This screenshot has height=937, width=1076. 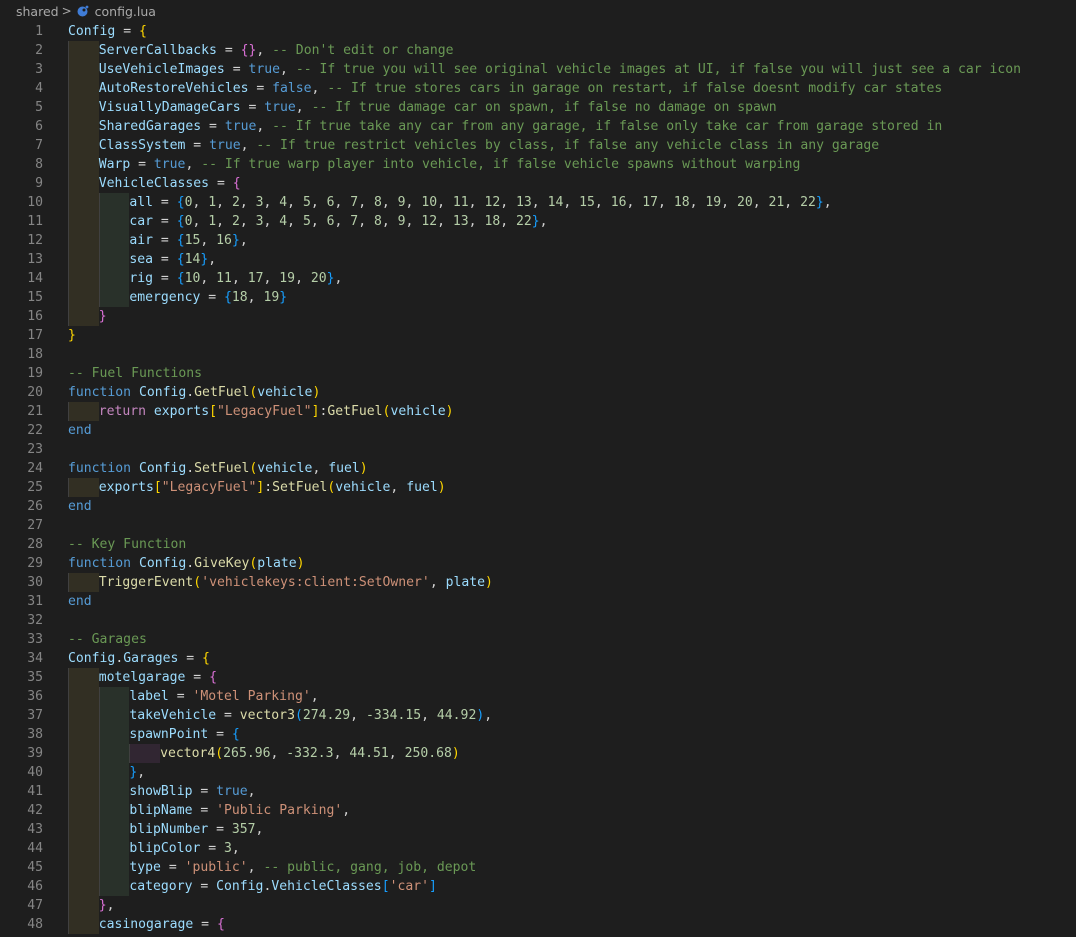 I want to click on code-line: 13 sea = {14},, so click(x=538, y=259).